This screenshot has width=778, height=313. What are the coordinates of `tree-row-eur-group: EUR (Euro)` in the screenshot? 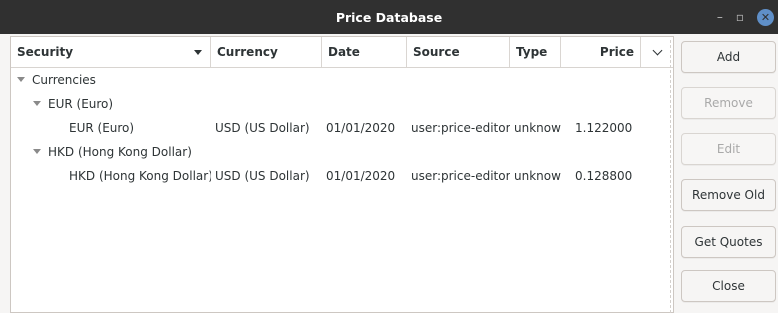 It's located at (342, 104).